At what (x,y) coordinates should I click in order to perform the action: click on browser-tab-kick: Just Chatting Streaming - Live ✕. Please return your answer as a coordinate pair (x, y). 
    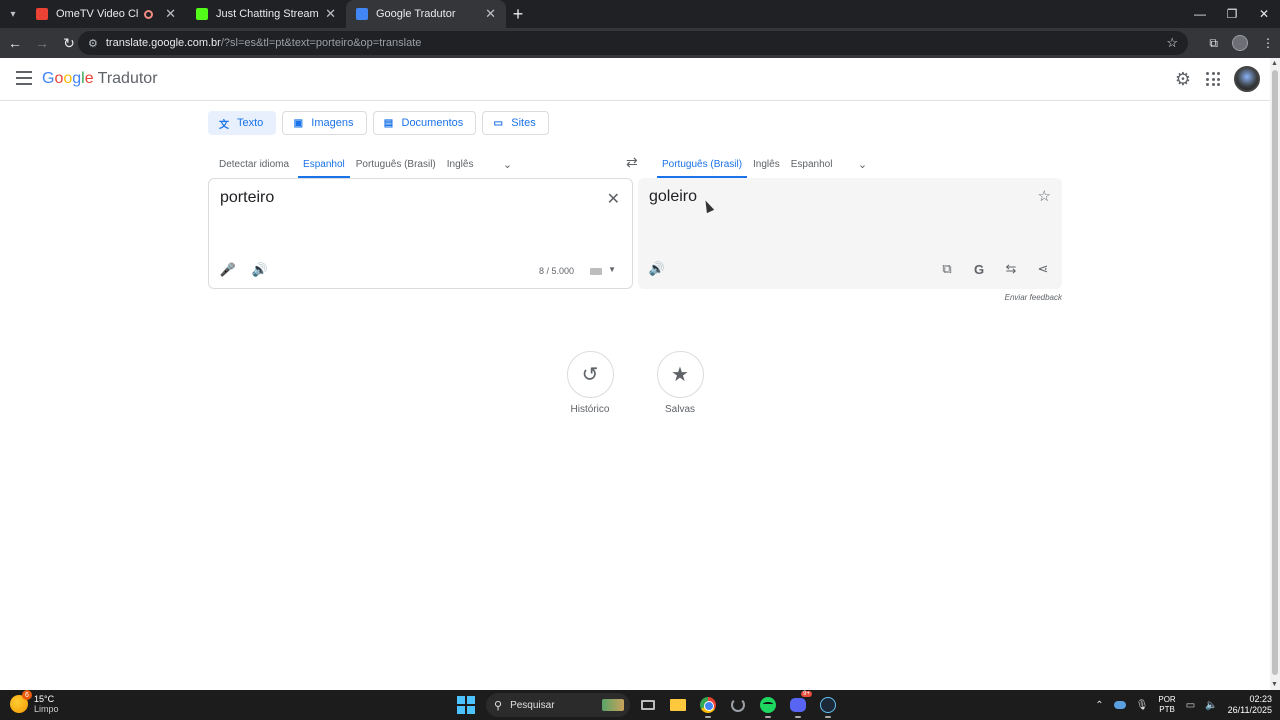
    Looking at the image, I should click on (266, 14).